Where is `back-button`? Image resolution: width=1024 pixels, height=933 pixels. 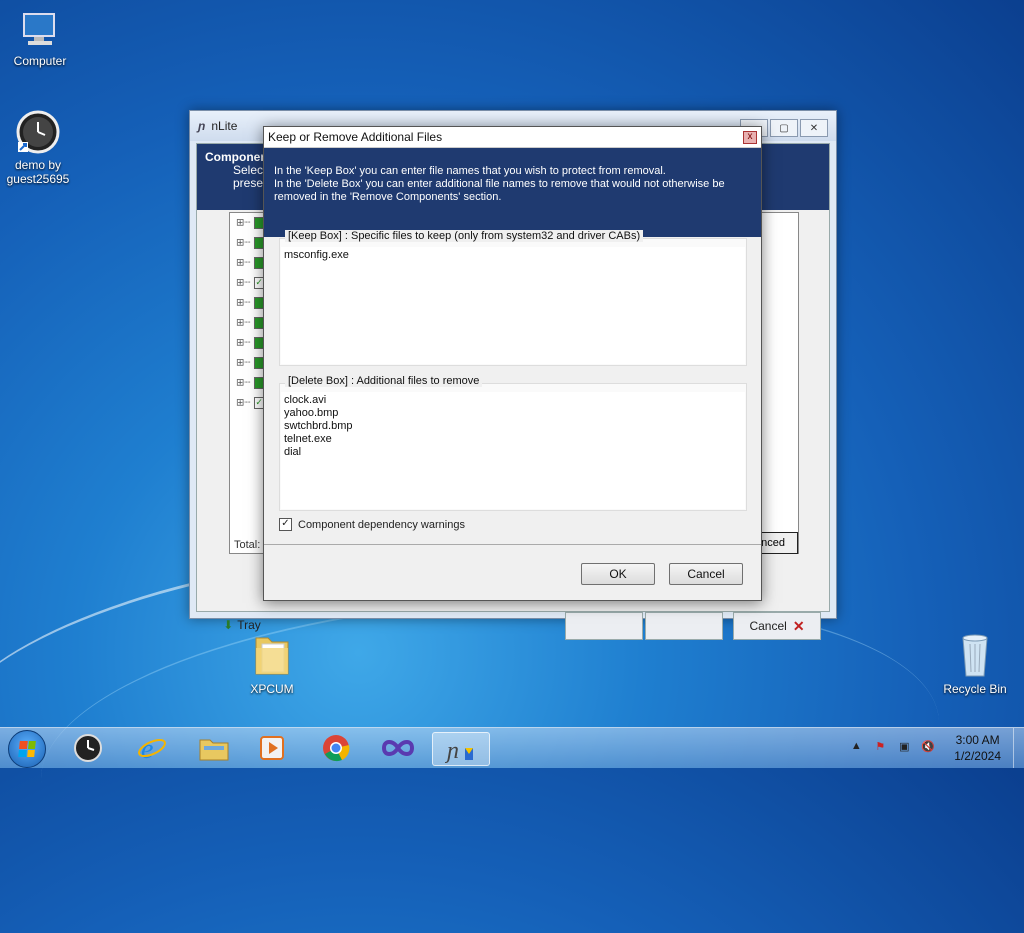
back-button is located at coordinates (604, 626).